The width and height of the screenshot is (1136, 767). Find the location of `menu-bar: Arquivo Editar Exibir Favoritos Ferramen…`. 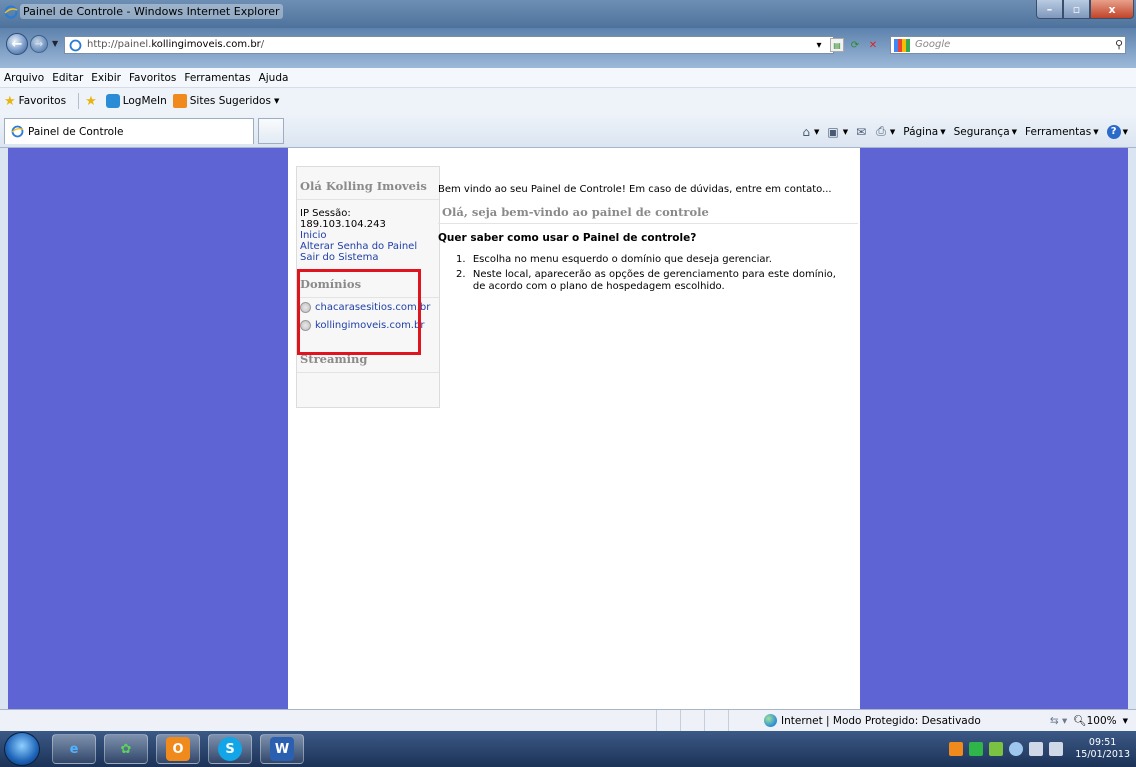

menu-bar: Arquivo Editar Exibir Favoritos Ferramen… is located at coordinates (568, 78).